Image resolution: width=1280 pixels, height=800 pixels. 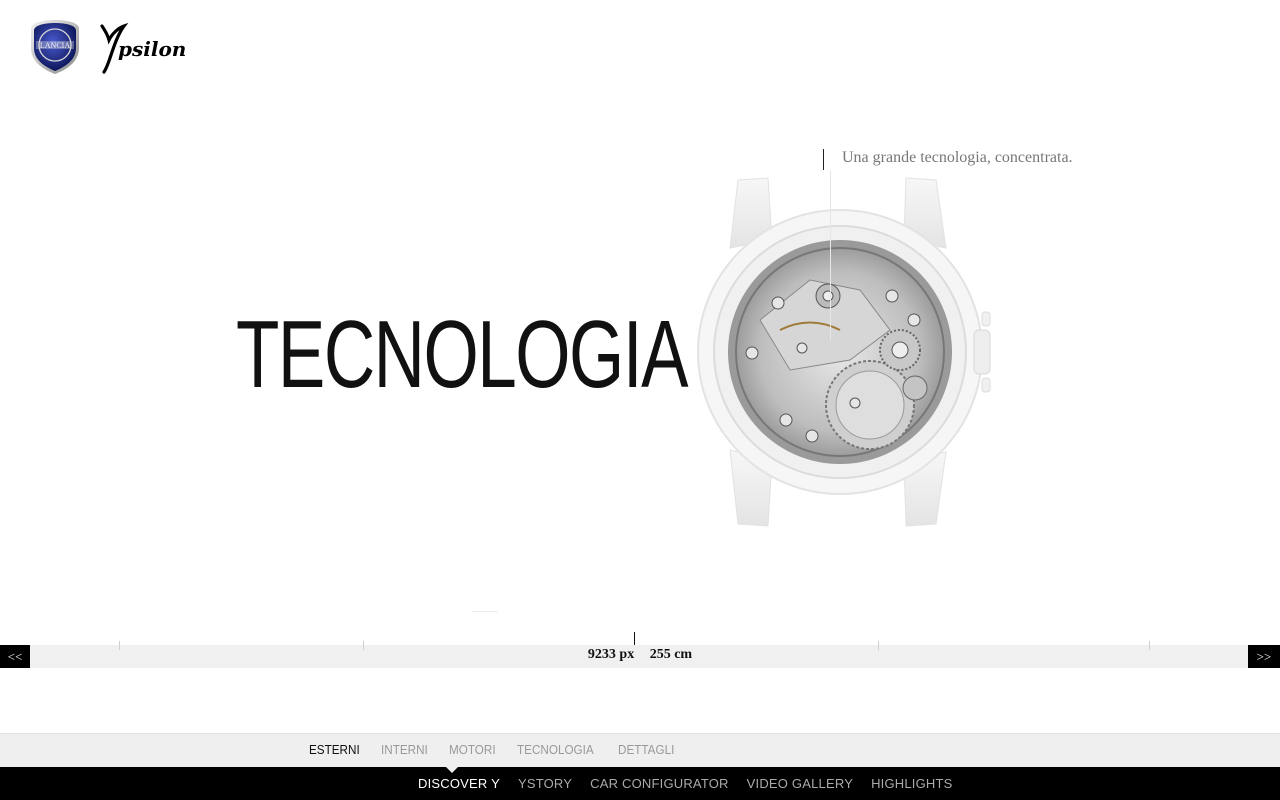 What do you see at coordinates (485, 611) in the screenshot?
I see `divider` at bounding box center [485, 611].